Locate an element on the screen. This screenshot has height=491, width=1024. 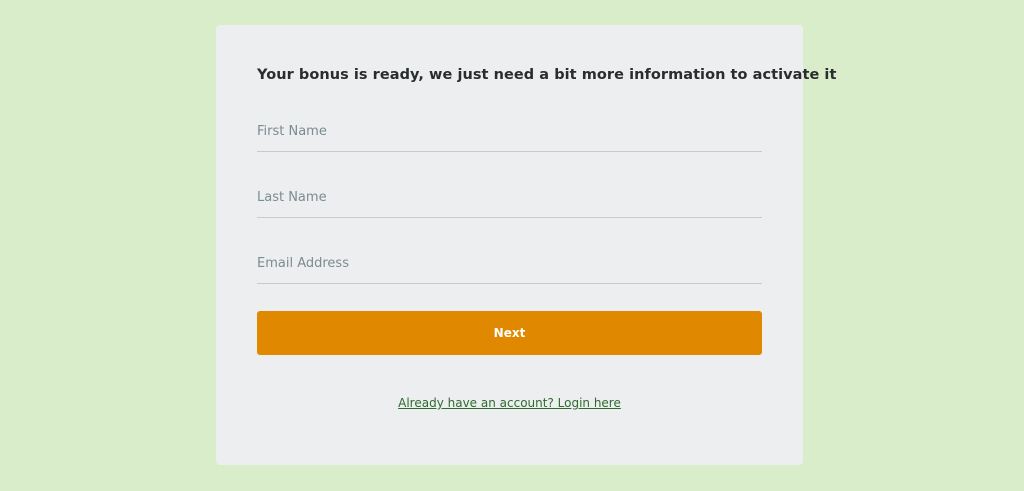
login-link: Already have an account? Login here is located at coordinates (509, 403).